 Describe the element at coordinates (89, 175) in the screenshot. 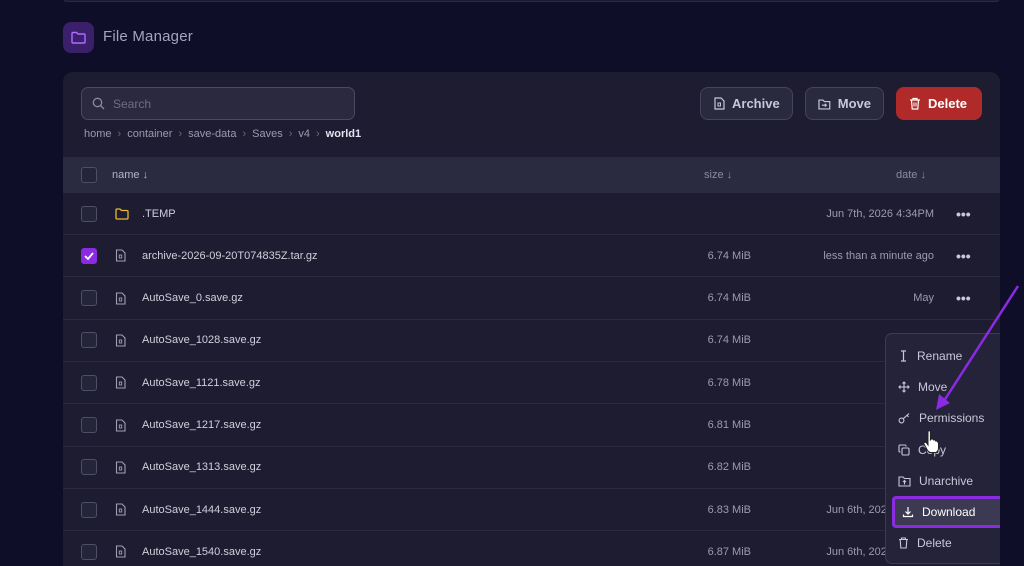

I see `select-all-checkbox` at that location.